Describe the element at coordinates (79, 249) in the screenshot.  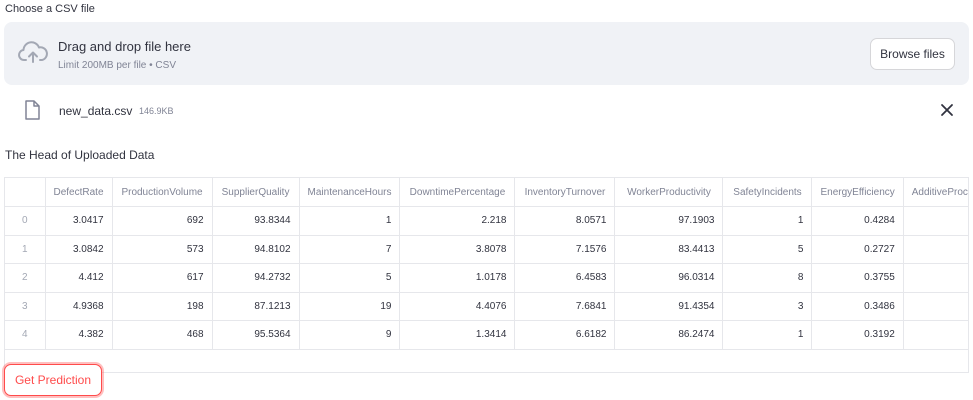
I see `table-cell: 3.0842` at that location.